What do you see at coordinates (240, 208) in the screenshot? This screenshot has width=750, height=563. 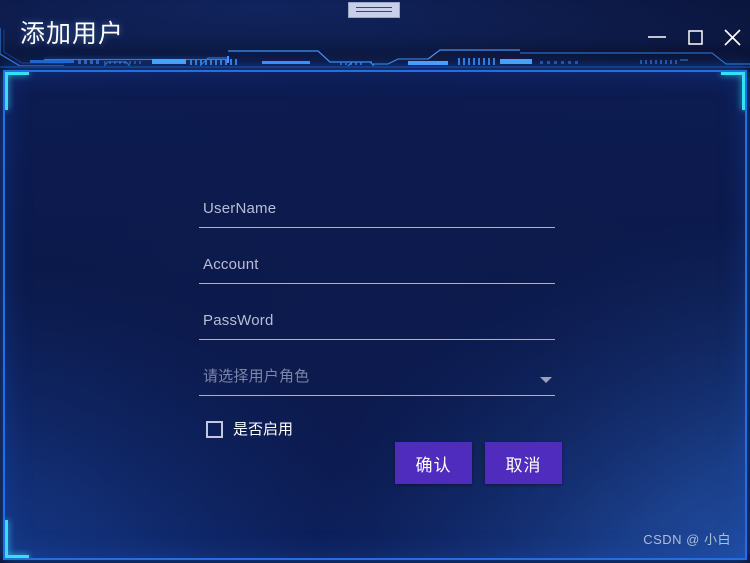 I see `username-input-text: UserName` at bounding box center [240, 208].